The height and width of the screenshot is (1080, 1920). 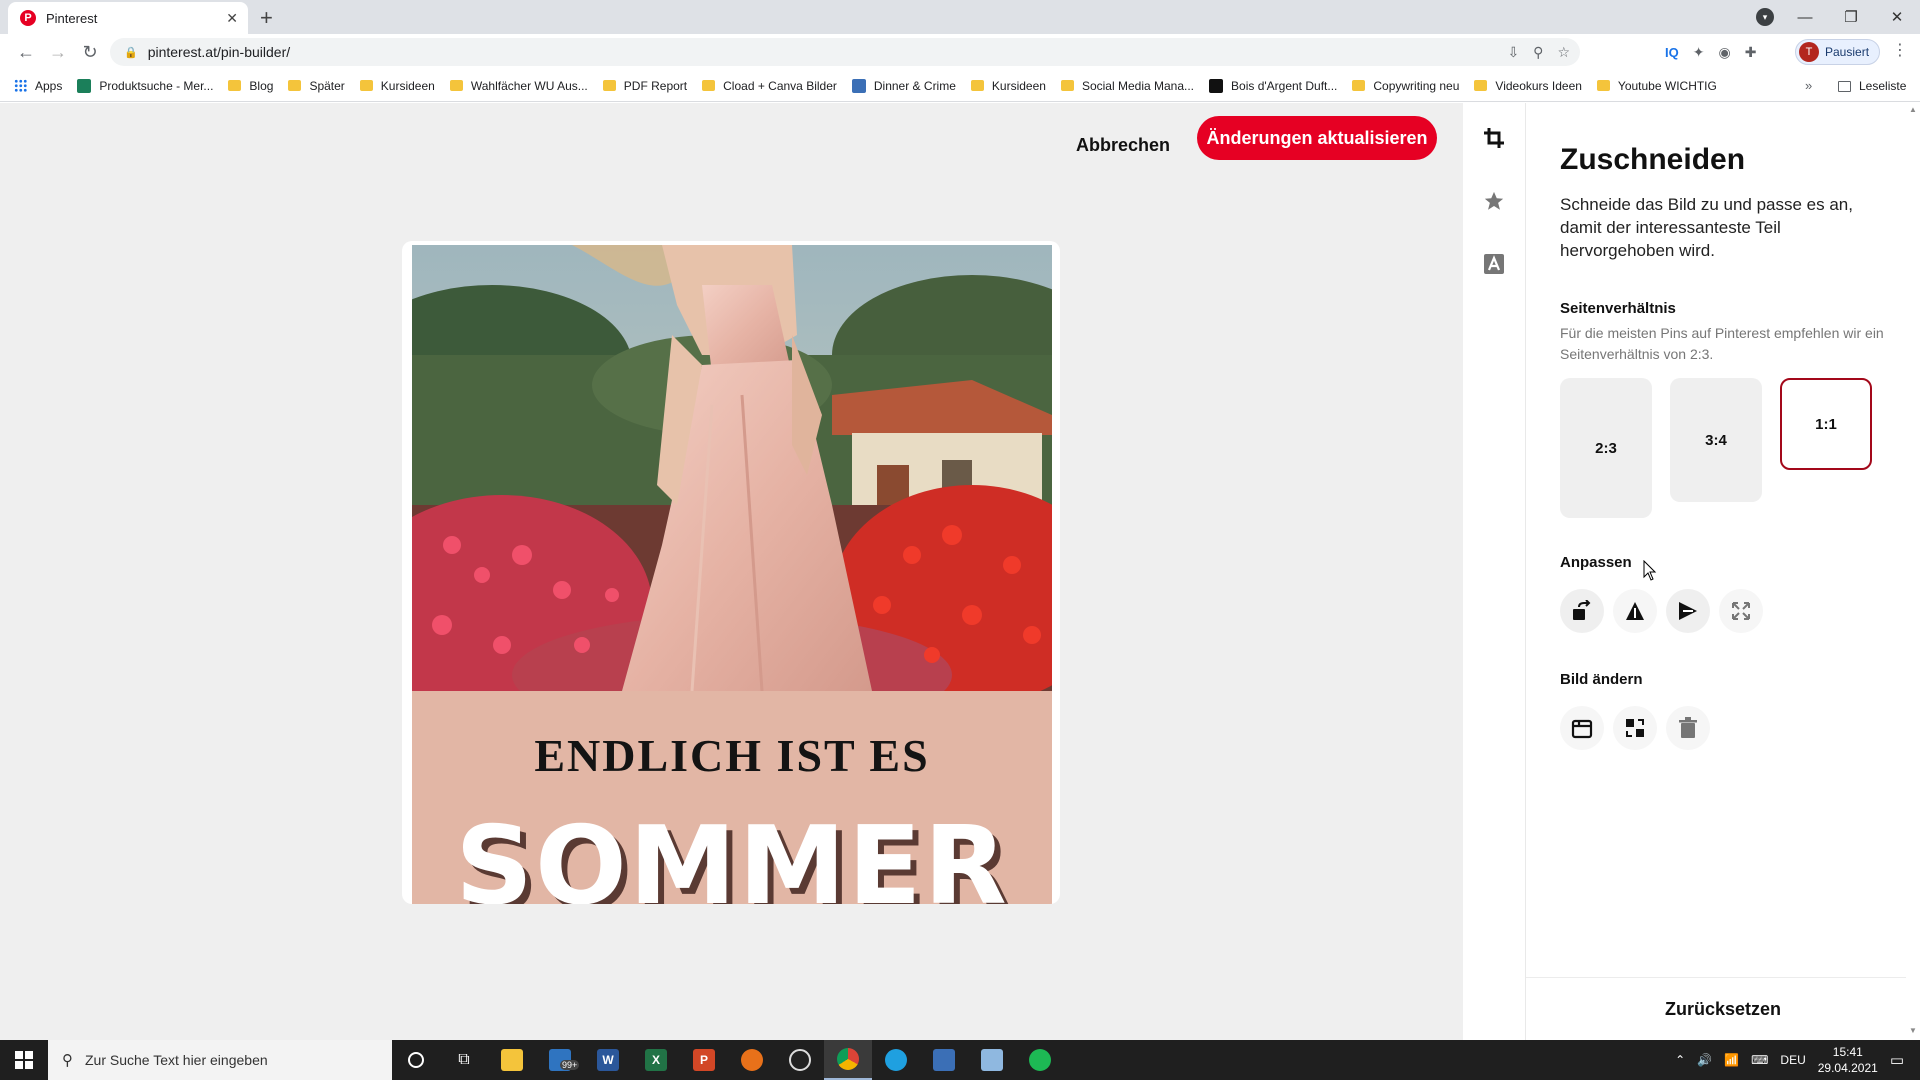 I want to click on clock: 15:41 29.04.2021, so click(x=1848, y=1060).